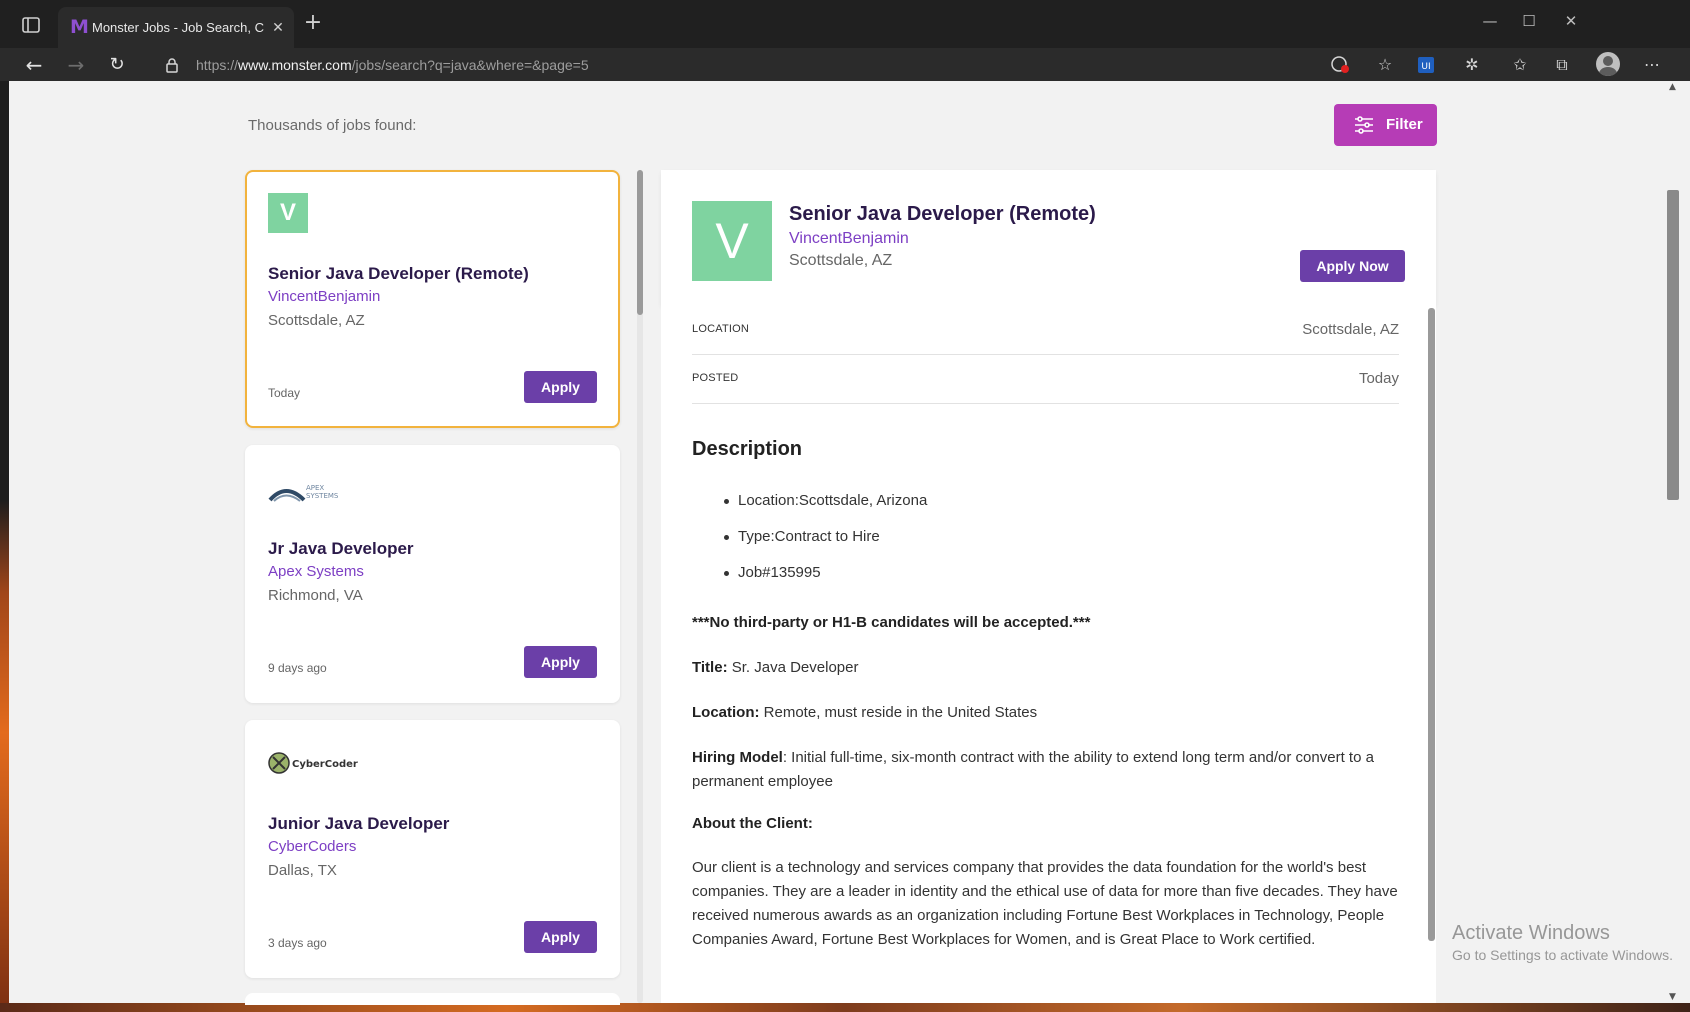 The image size is (1690, 1012). I want to click on filter-label: Filter, so click(1404, 124).